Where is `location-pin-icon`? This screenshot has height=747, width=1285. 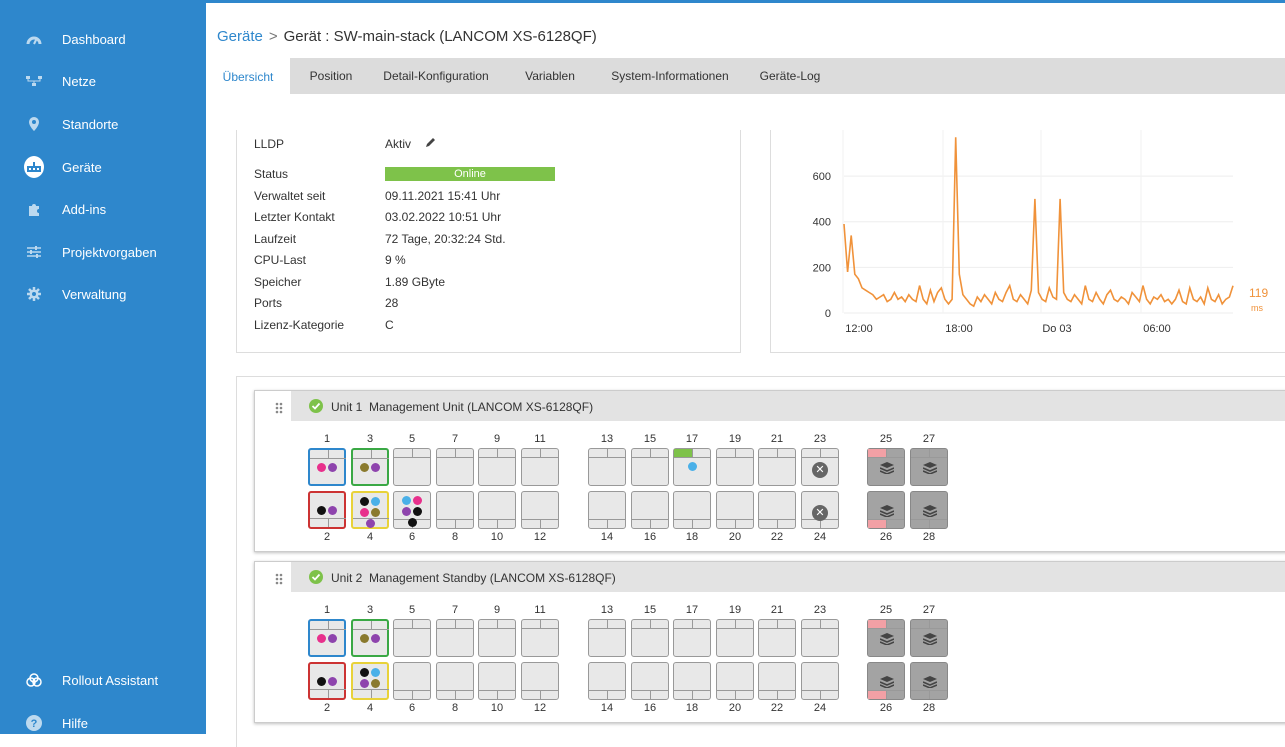
location-pin-icon is located at coordinates (34, 124).